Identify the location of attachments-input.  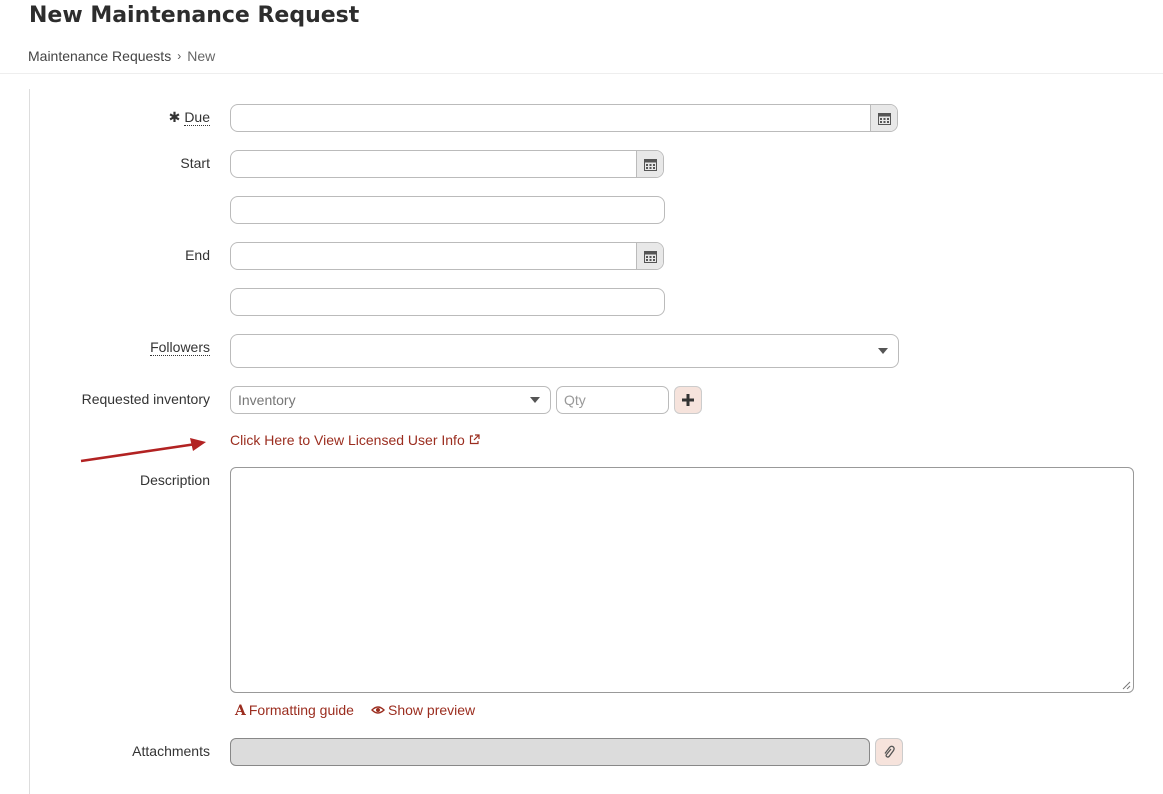
(550, 752).